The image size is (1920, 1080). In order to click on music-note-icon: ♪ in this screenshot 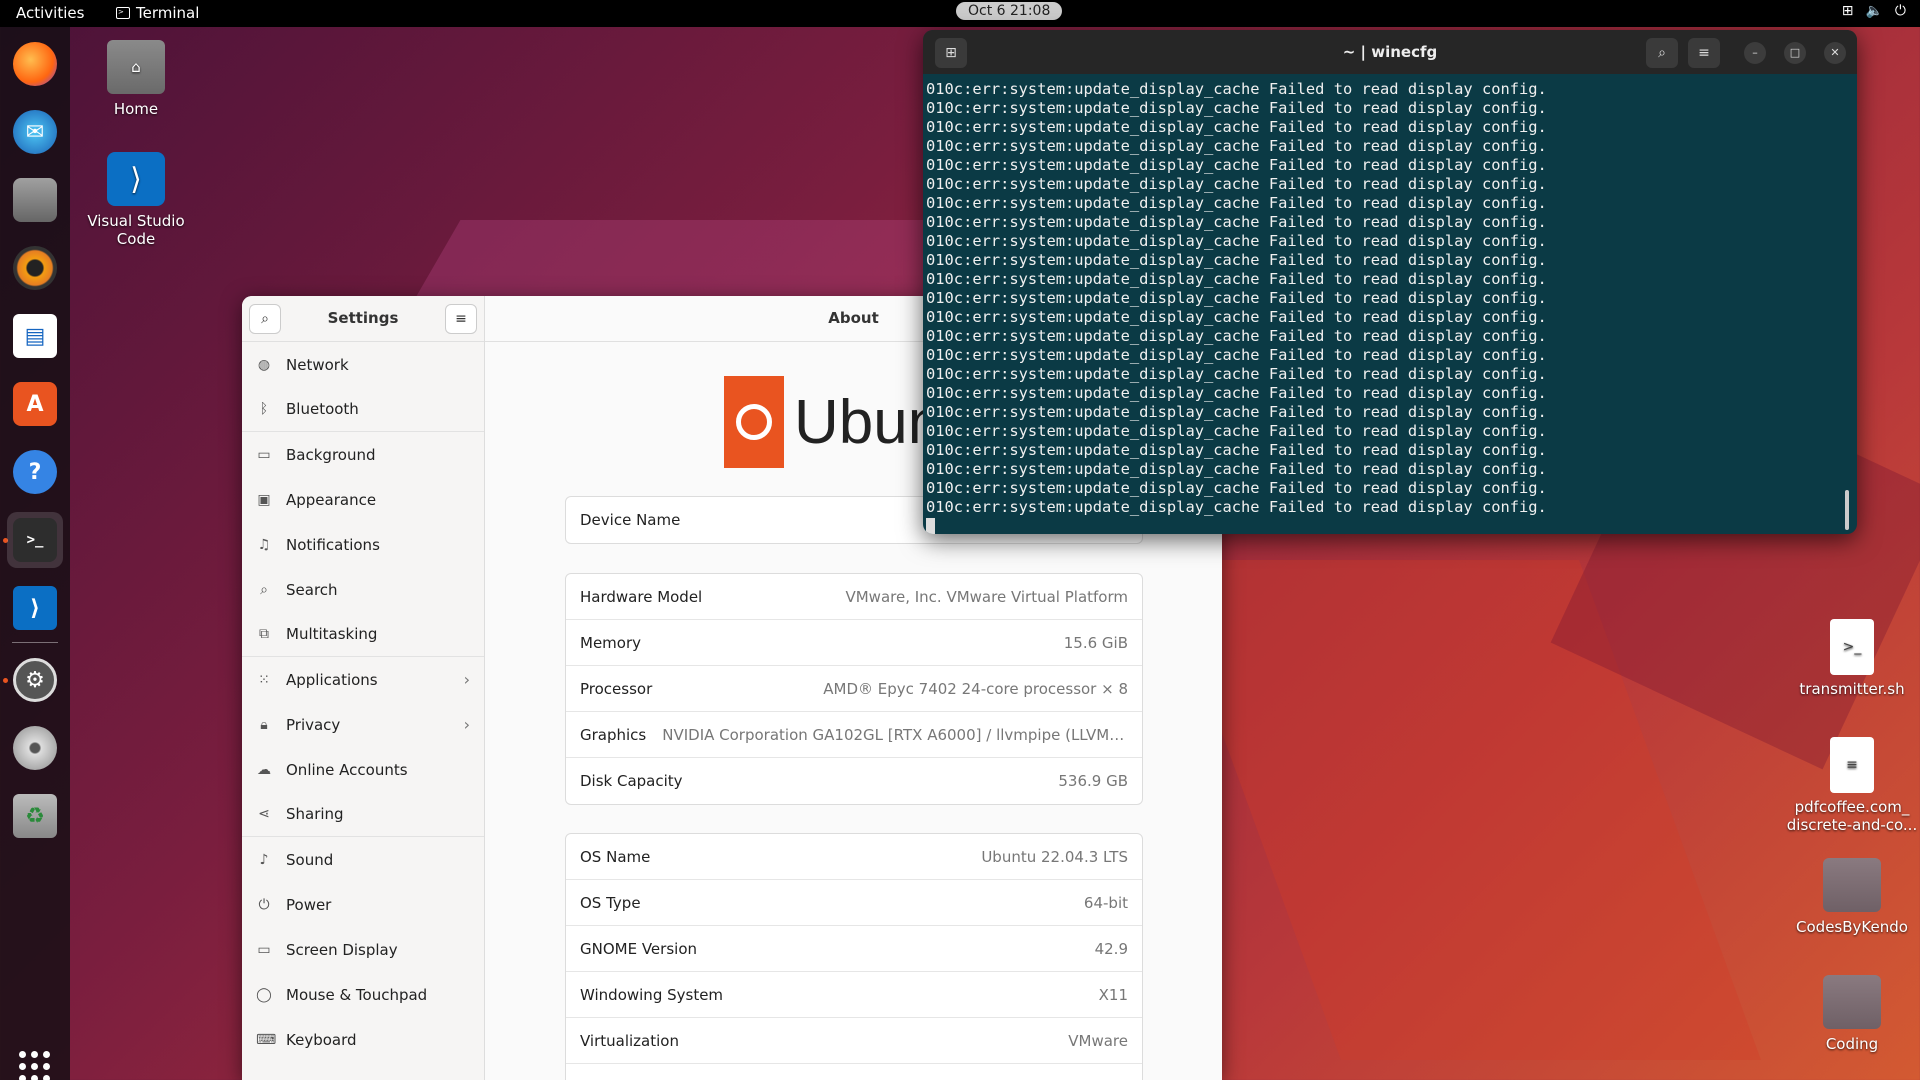, I will do `click(264, 859)`.